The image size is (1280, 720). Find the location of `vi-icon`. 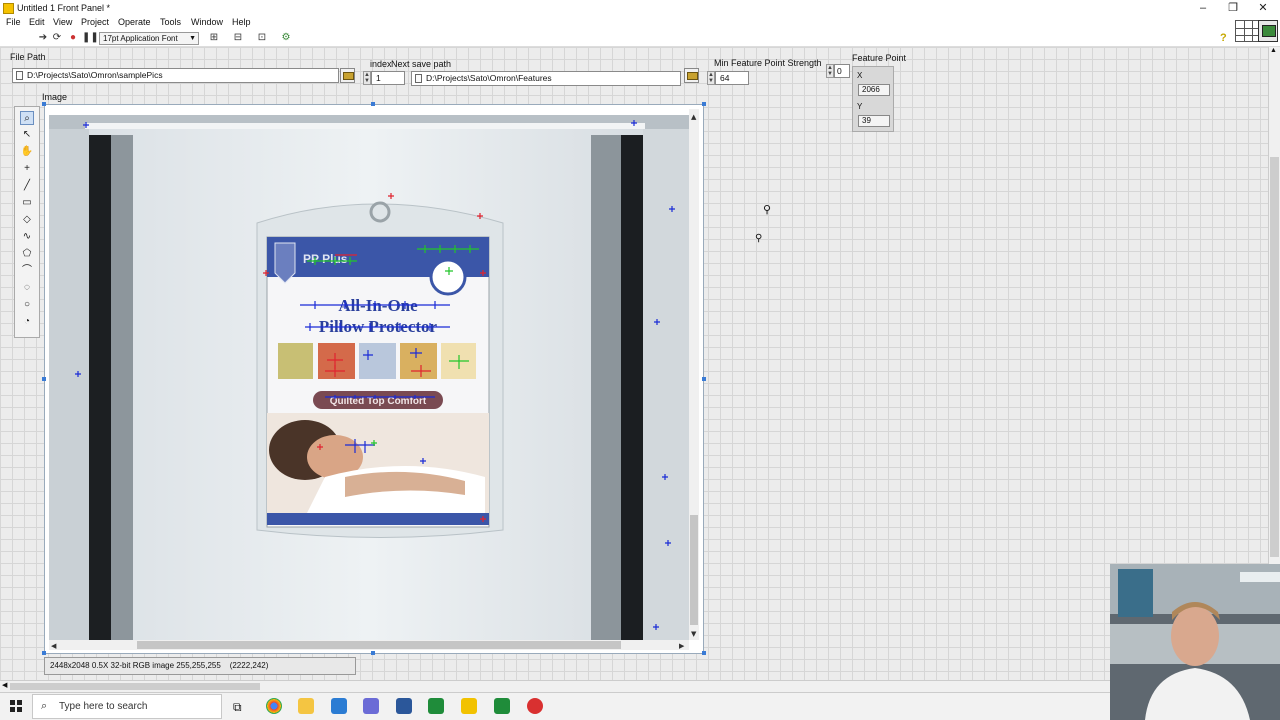

vi-icon is located at coordinates (1268, 31).